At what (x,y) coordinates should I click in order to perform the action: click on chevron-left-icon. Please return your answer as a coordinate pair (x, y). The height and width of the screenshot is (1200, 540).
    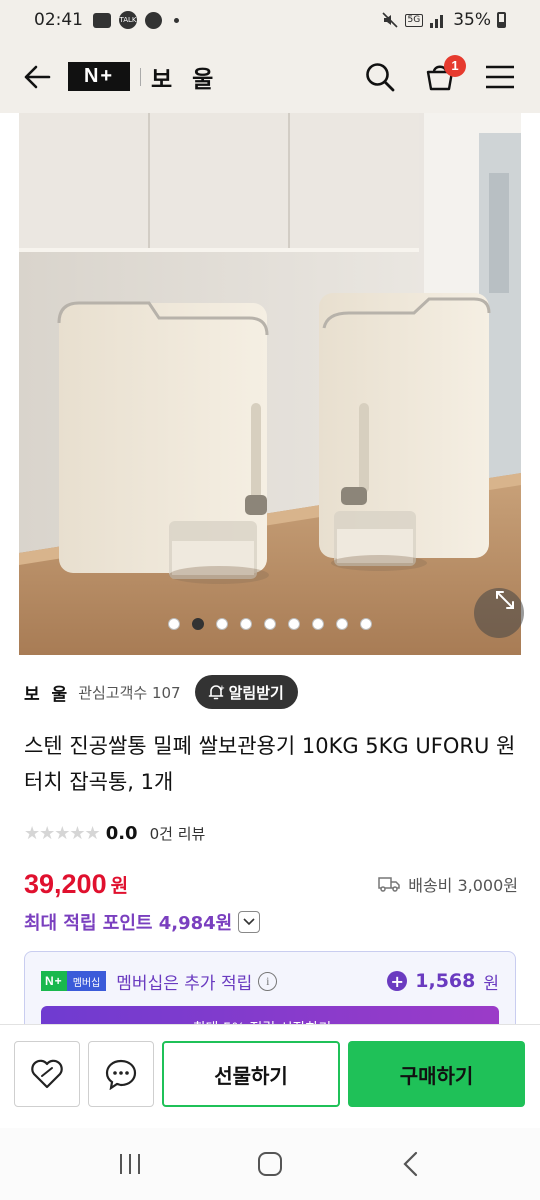
    Looking at the image, I should click on (410, 1164).